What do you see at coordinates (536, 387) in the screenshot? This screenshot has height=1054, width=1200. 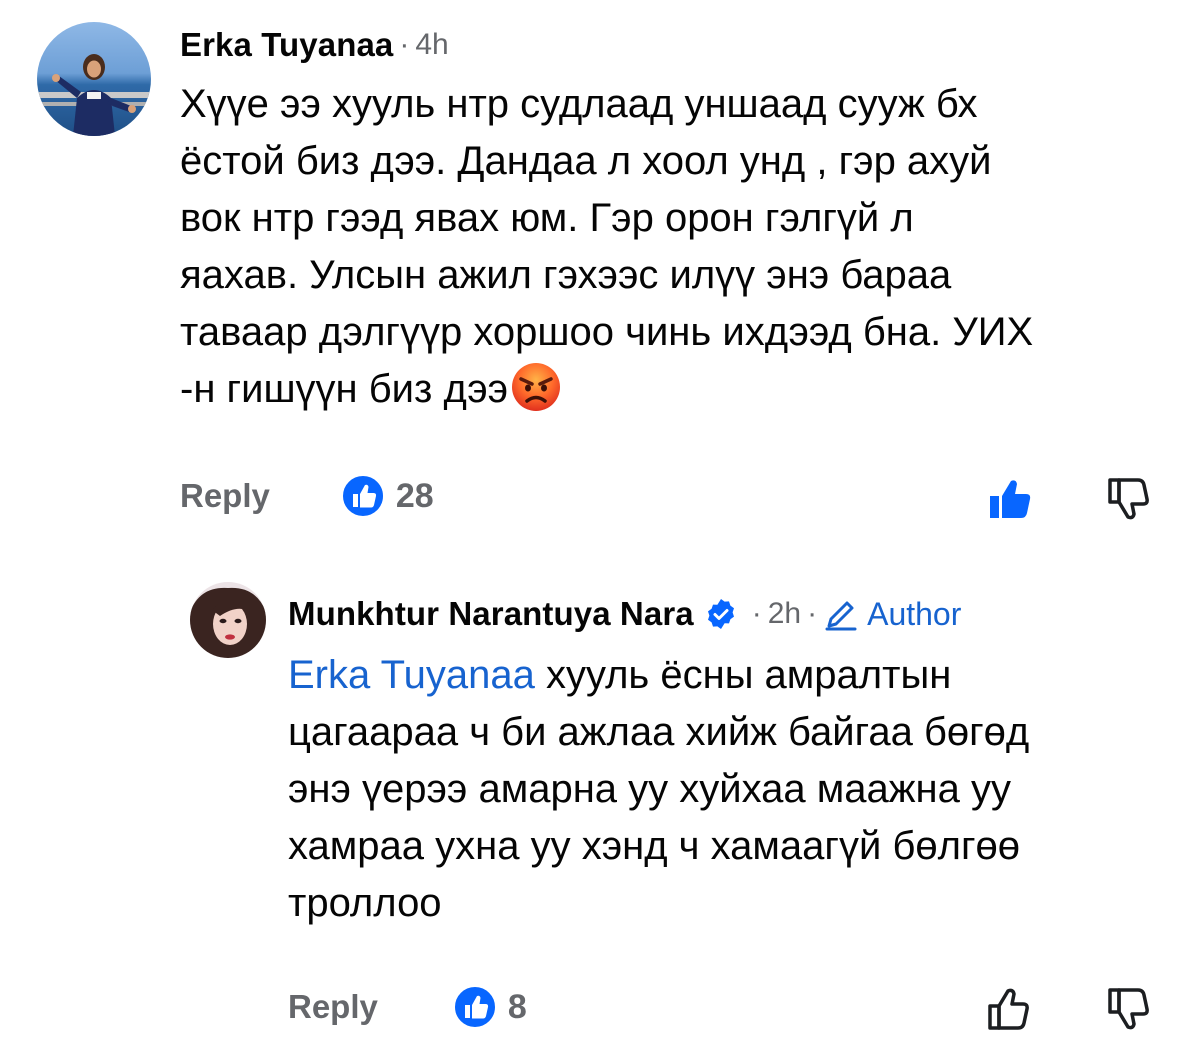 I see `angry-face-icon` at bounding box center [536, 387].